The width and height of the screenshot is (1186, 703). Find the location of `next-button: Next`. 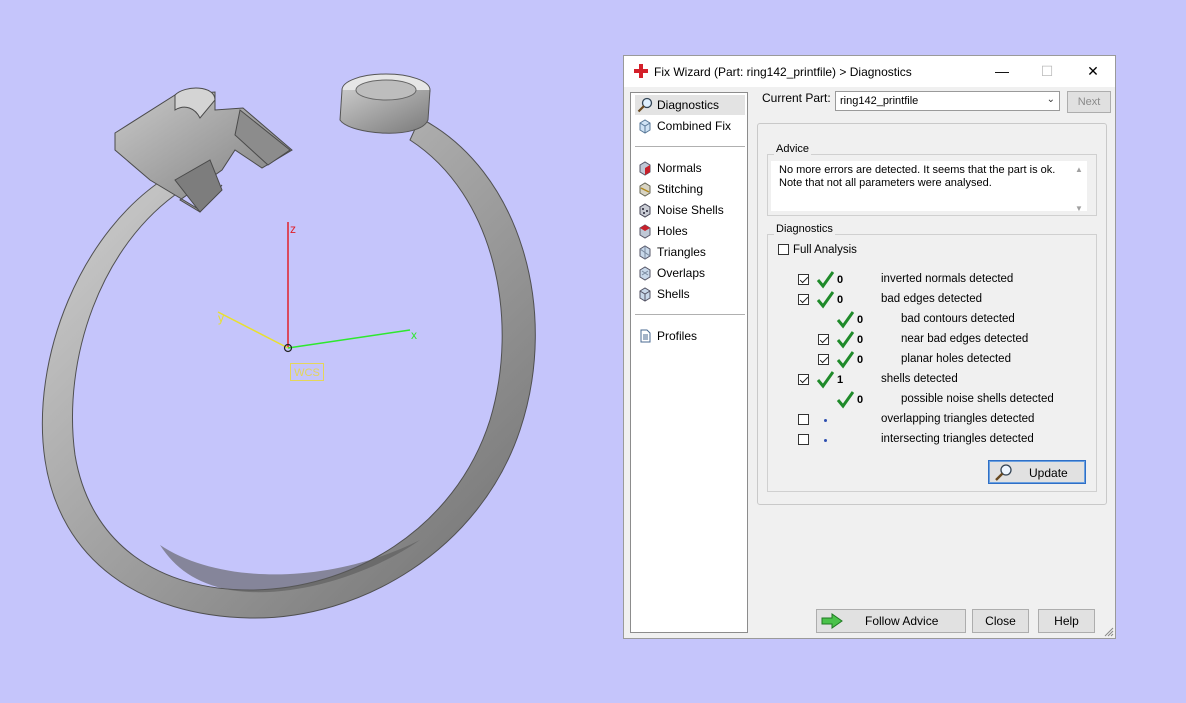

next-button: Next is located at coordinates (1089, 102).